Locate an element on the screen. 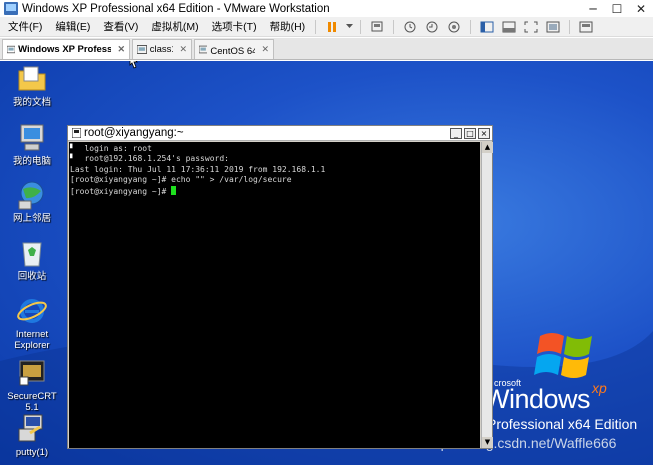  scroll-down-arrow-icon: ▼ is located at coordinates (487, 442).